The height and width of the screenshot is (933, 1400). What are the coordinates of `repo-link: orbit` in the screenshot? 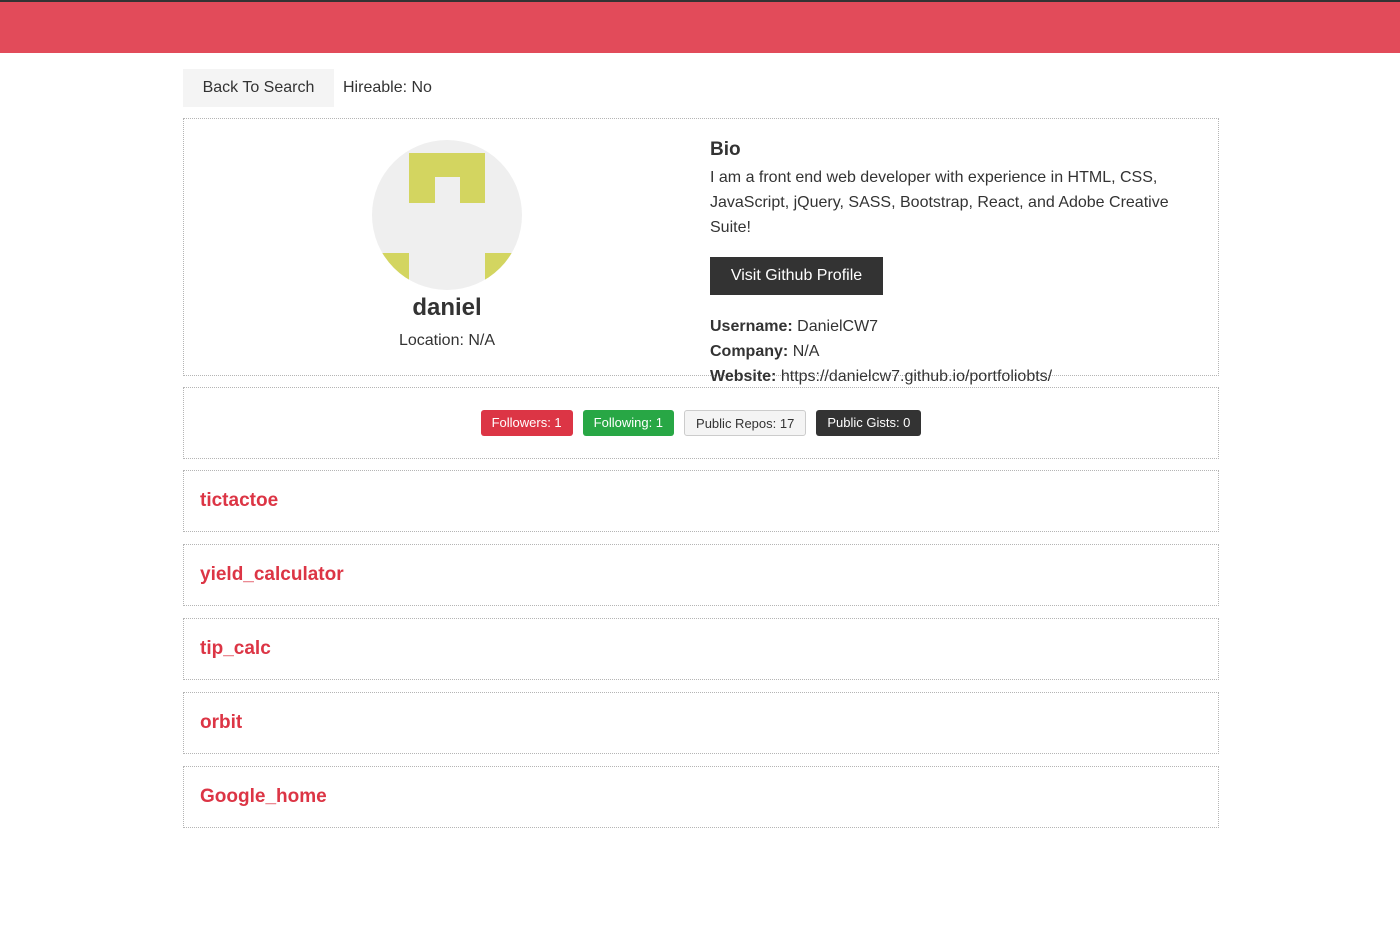 It's located at (221, 723).